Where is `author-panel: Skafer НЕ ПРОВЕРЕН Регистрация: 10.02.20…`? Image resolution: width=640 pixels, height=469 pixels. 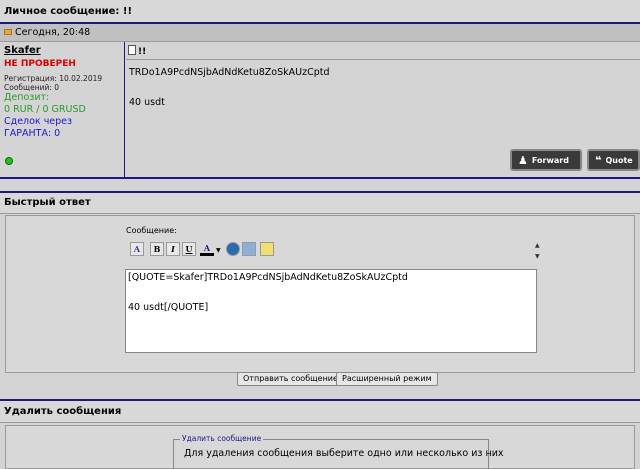
author-panel: Skafer НЕ ПРОВЕРЕН Регистрация: 10.02.20… is located at coordinates (62, 110).